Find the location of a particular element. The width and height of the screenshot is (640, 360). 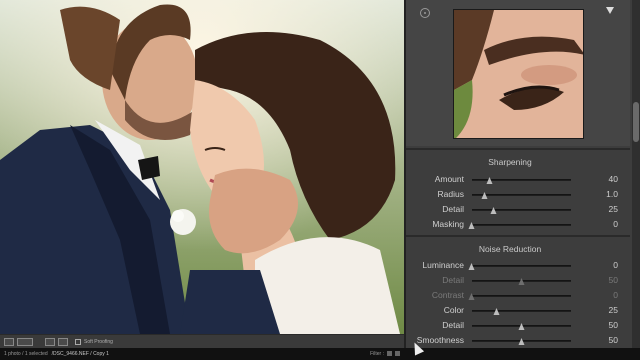

slider-label: Luminance is located at coordinates (443, 265).